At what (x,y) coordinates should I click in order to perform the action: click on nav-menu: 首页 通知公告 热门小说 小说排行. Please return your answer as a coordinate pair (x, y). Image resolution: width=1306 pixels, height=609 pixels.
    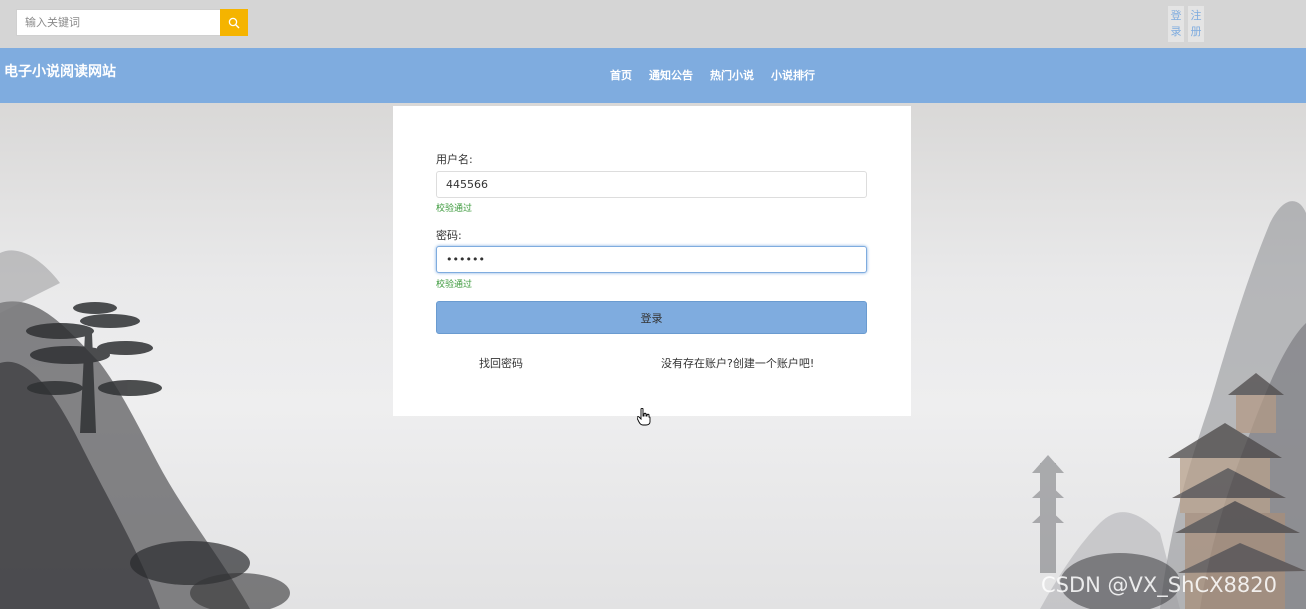
    Looking at the image, I should click on (712, 75).